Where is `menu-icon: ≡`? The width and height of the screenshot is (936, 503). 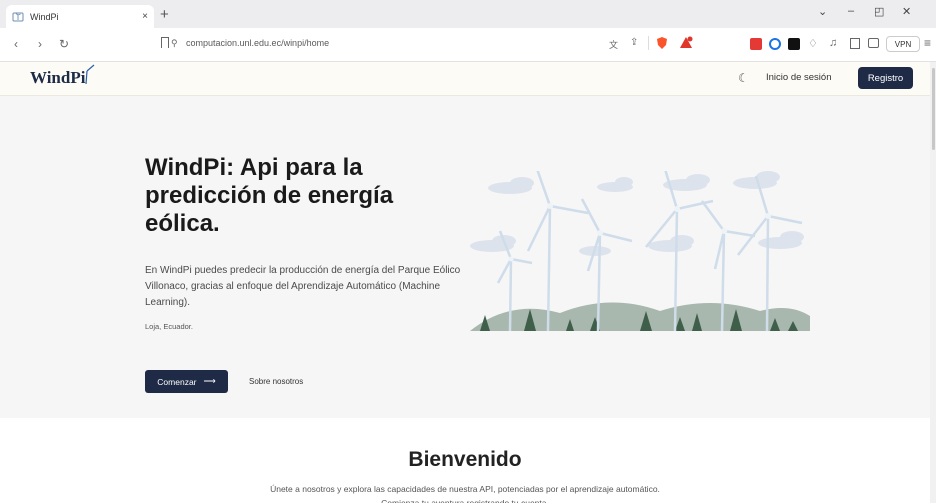
menu-icon: ≡ is located at coordinates (927, 43).